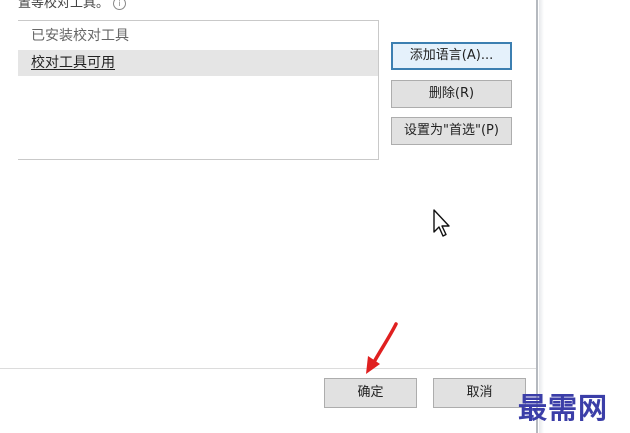  What do you see at coordinates (198, 63) in the screenshot?
I see `list-item-selected: 校对工具可用` at bounding box center [198, 63].